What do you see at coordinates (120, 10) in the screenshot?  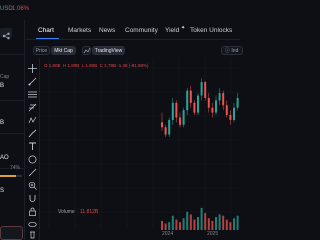 I see `top-bar: USD 1.06%` at bounding box center [120, 10].